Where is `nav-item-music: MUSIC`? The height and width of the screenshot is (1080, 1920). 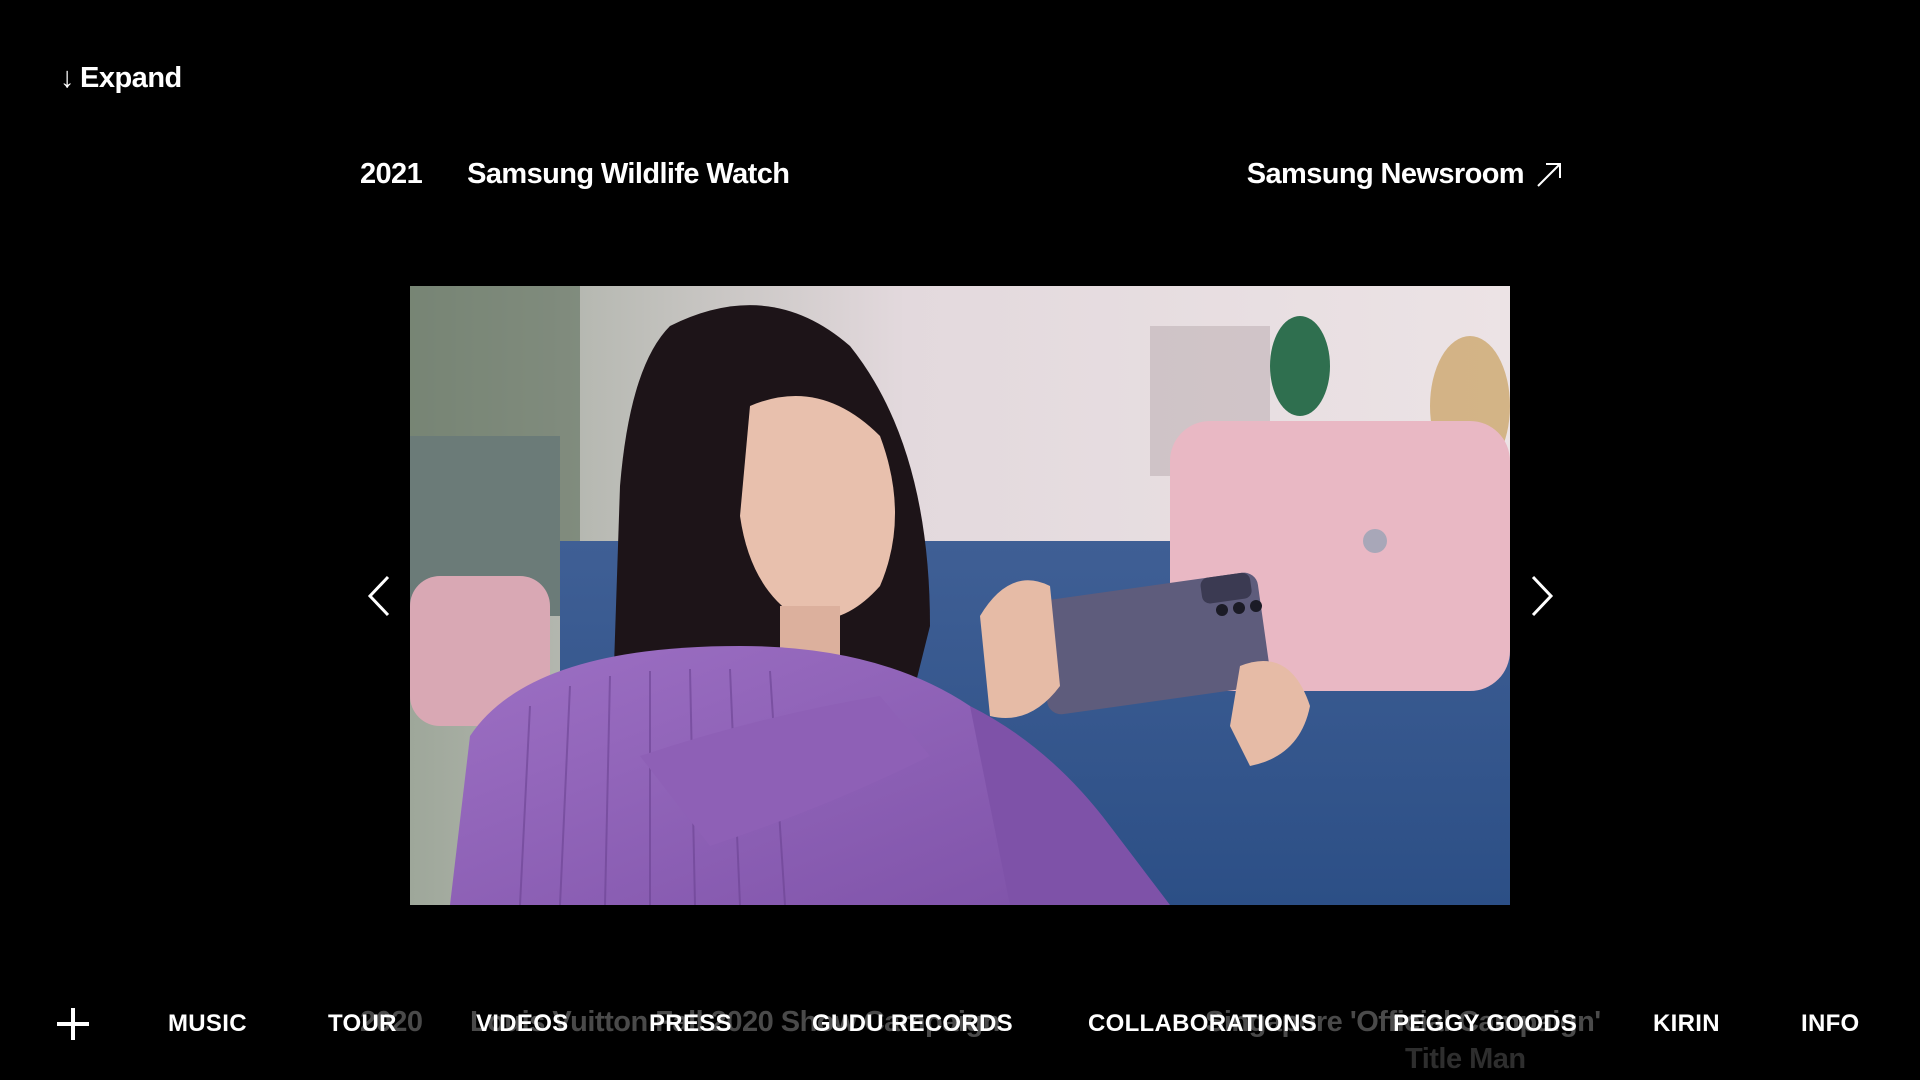
nav-item-music: MUSIC is located at coordinates (207, 1024).